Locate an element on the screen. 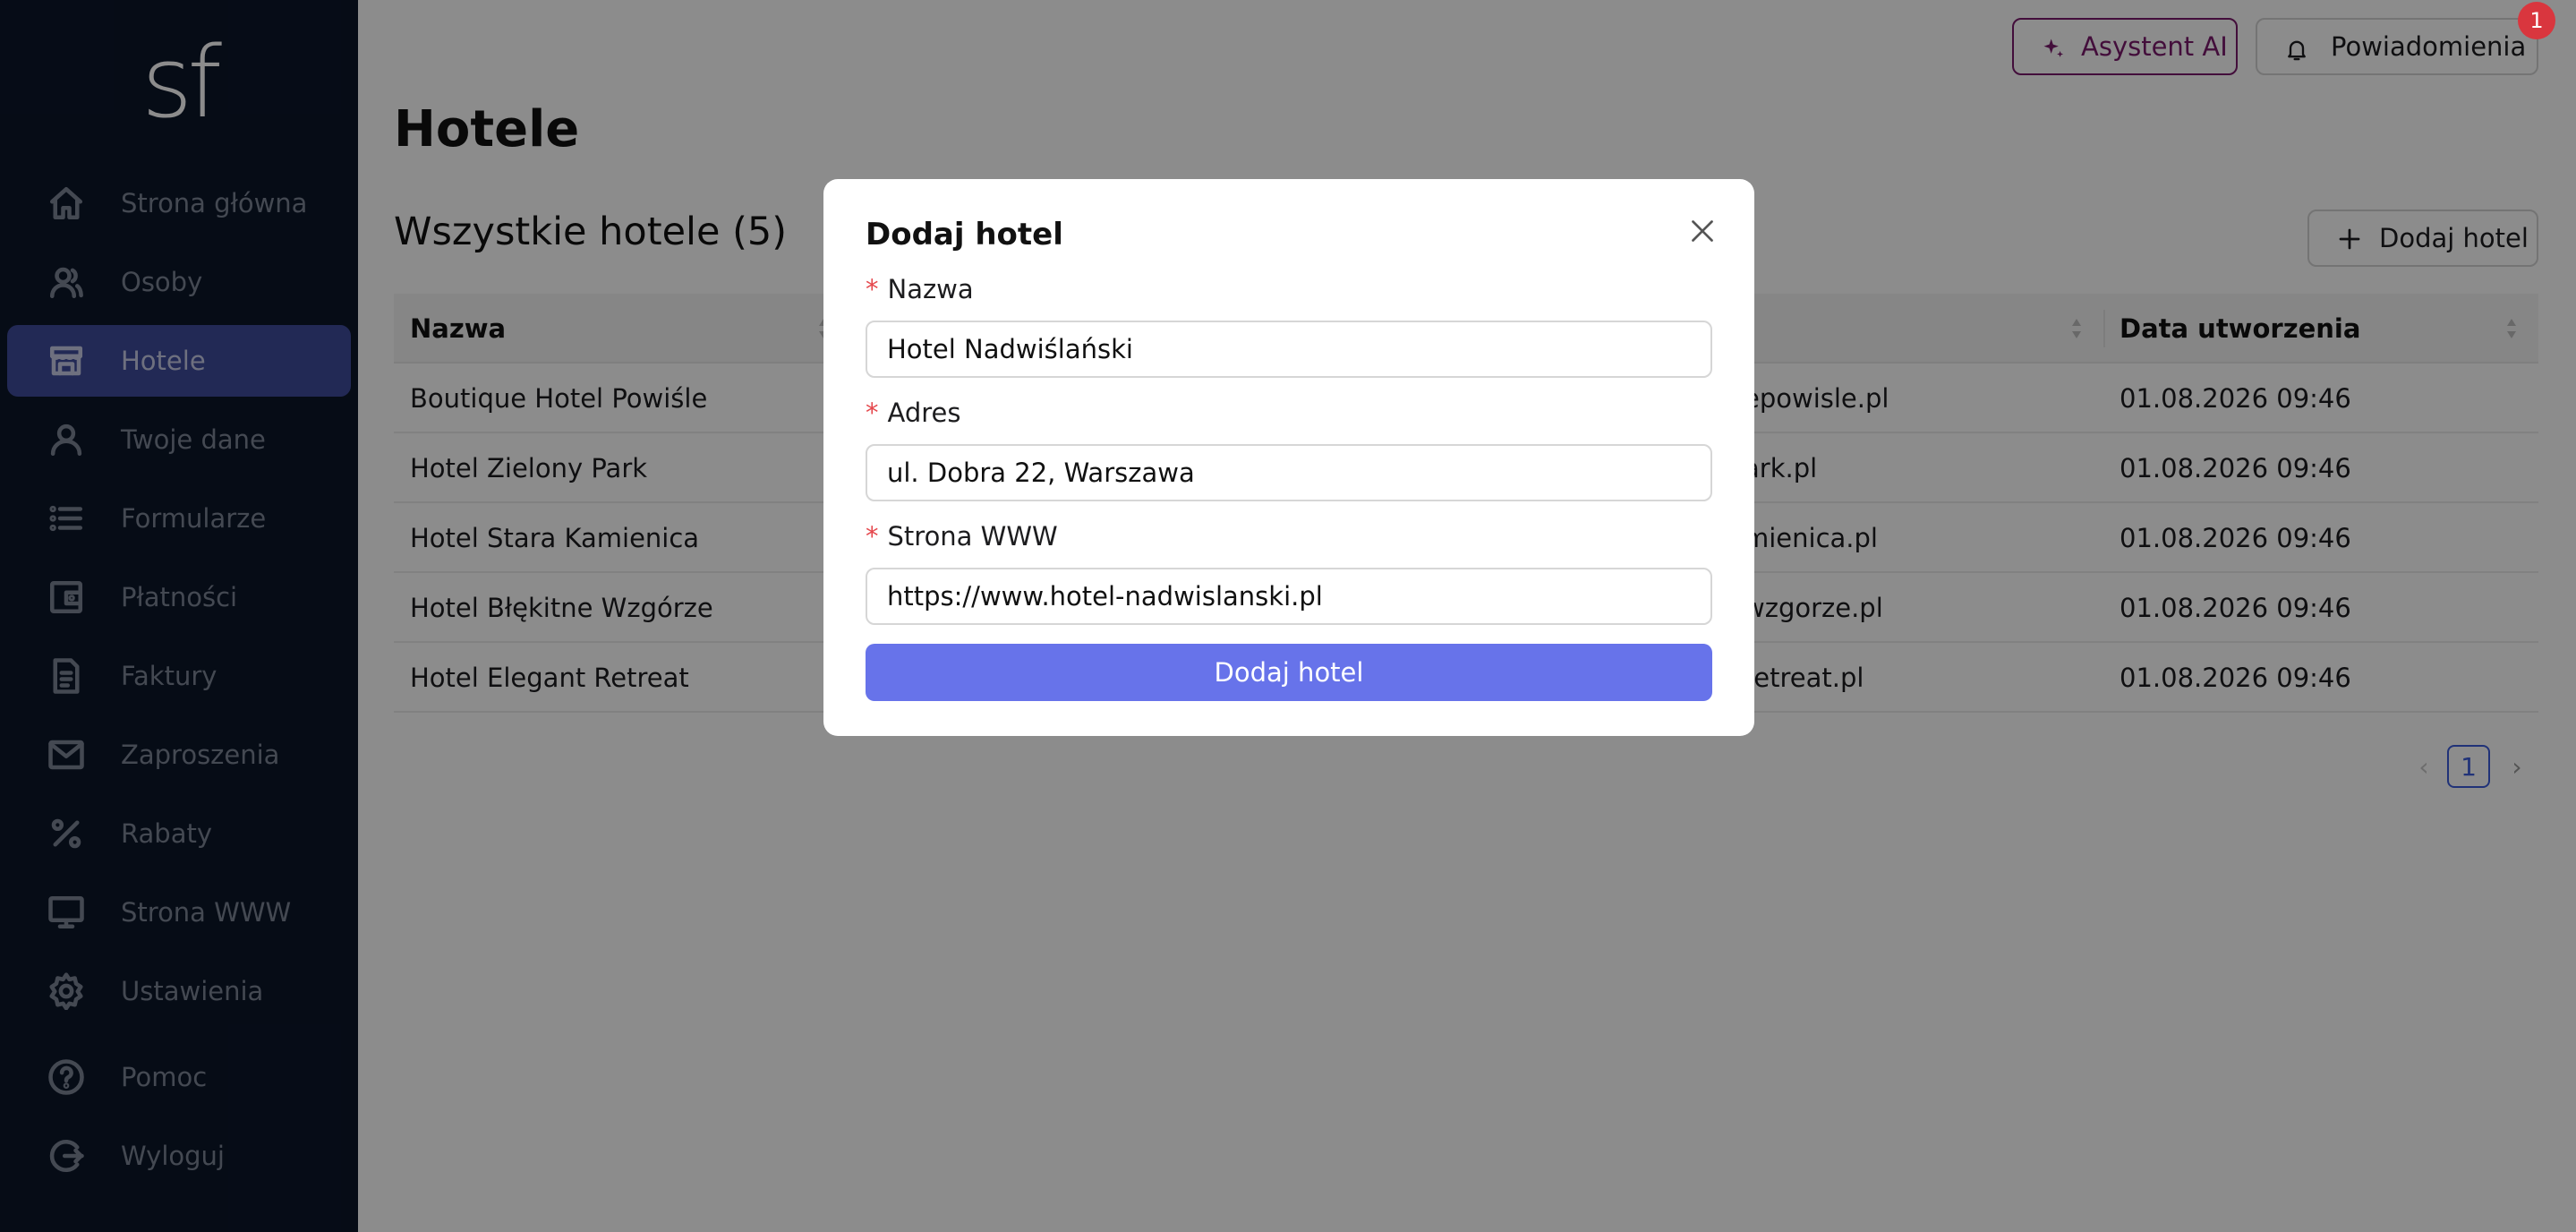 Image resolution: width=2576 pixels, height=1232 pixels. address-input is located at coordinates (1289, 473).